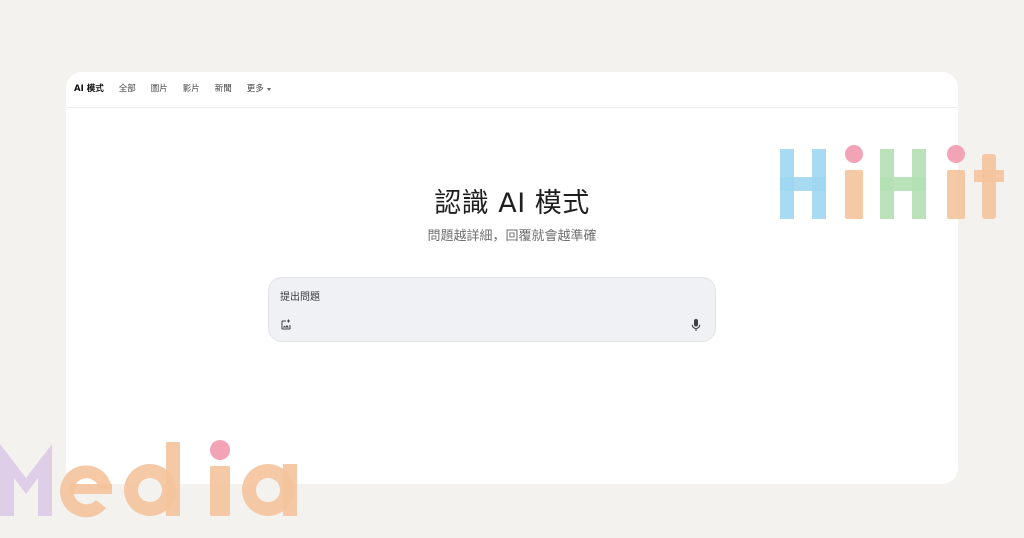 The width and height of the screenshot is (1024, 538). Describe the element at coordinates (892, 182) in the screenshot. I see `hihit-watermark` at that location.